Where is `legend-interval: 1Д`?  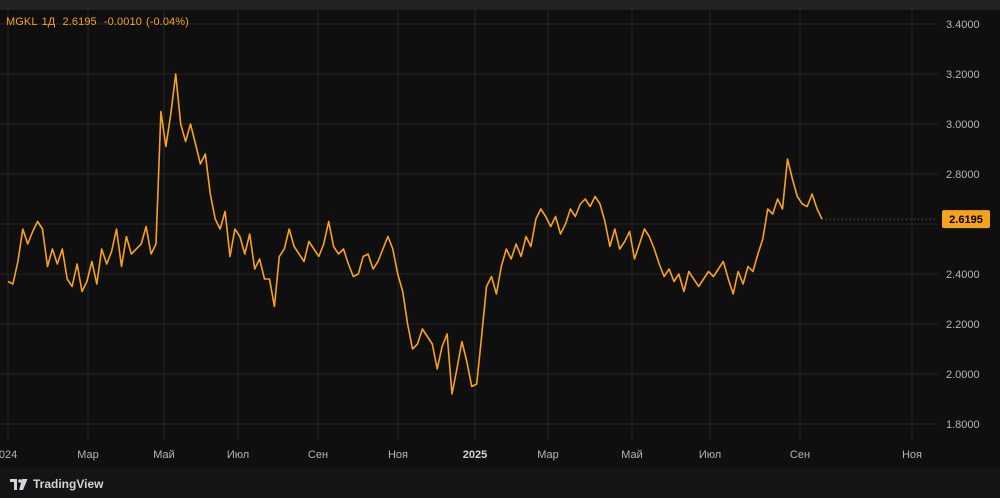 legend-interval: 1Д is located at coordinates (48, 22).